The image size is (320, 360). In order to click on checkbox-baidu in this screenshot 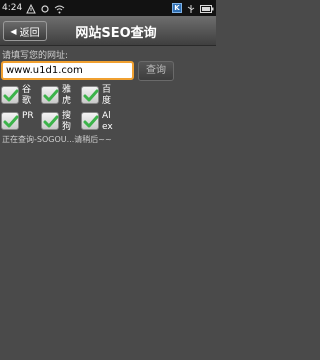, I will do `click(90, 95)`.